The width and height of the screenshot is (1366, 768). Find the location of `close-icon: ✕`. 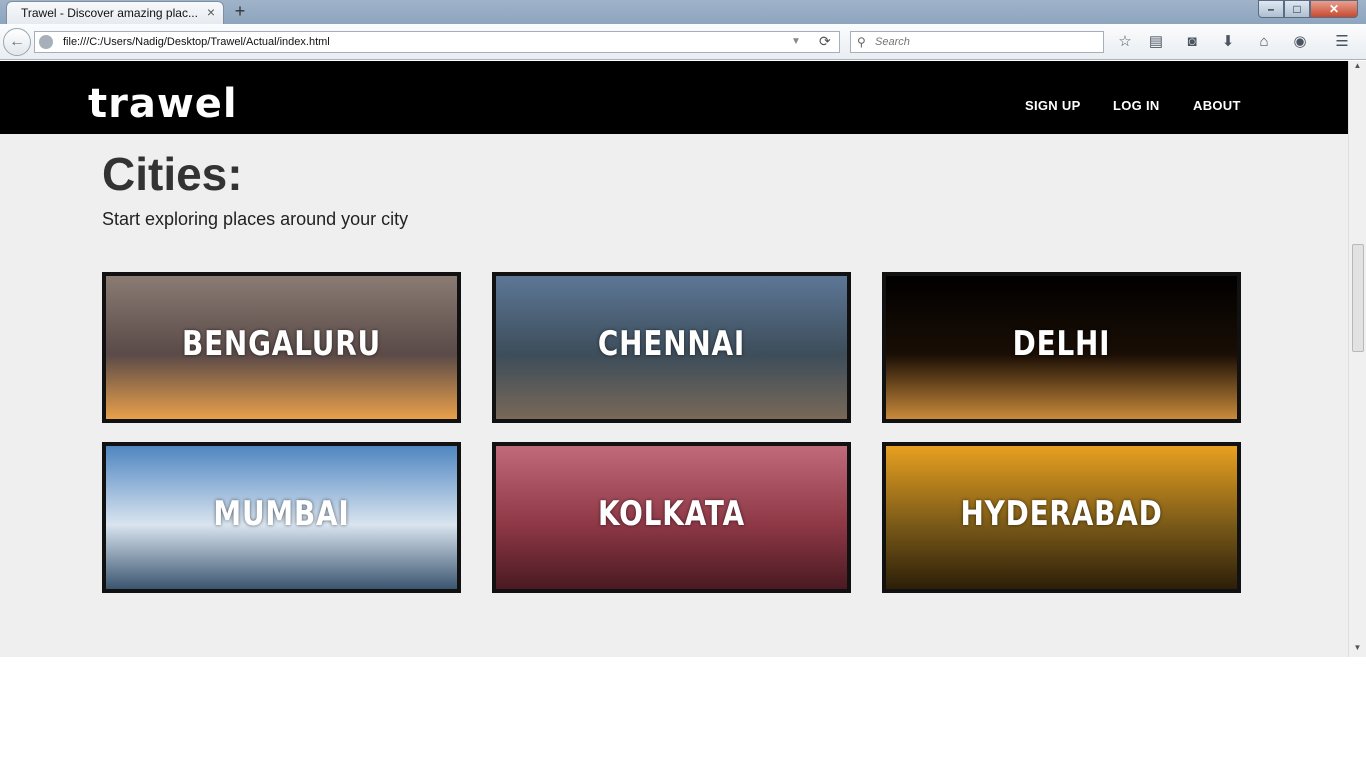

close-icon: ✕ is located at coordinates (1334, 9).